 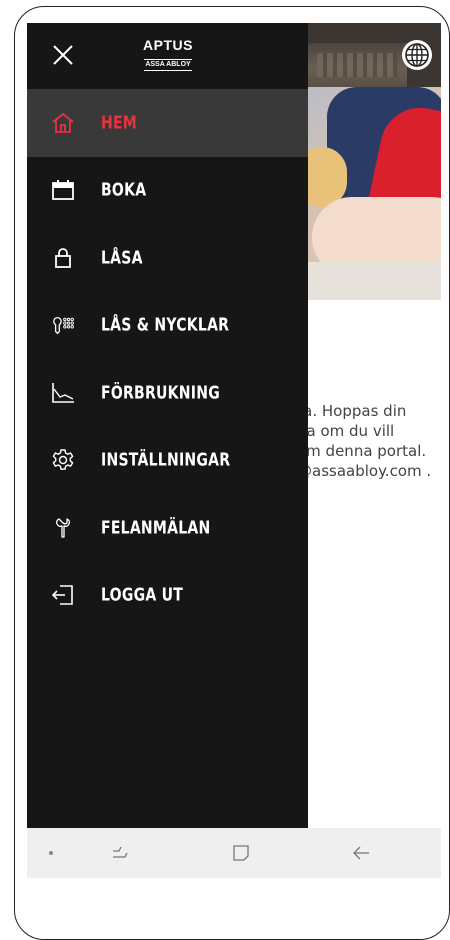 What do you see at coordinates (357, 65) in the screenshot?
I see `header-banner-image` at bounding box center [357, 65].